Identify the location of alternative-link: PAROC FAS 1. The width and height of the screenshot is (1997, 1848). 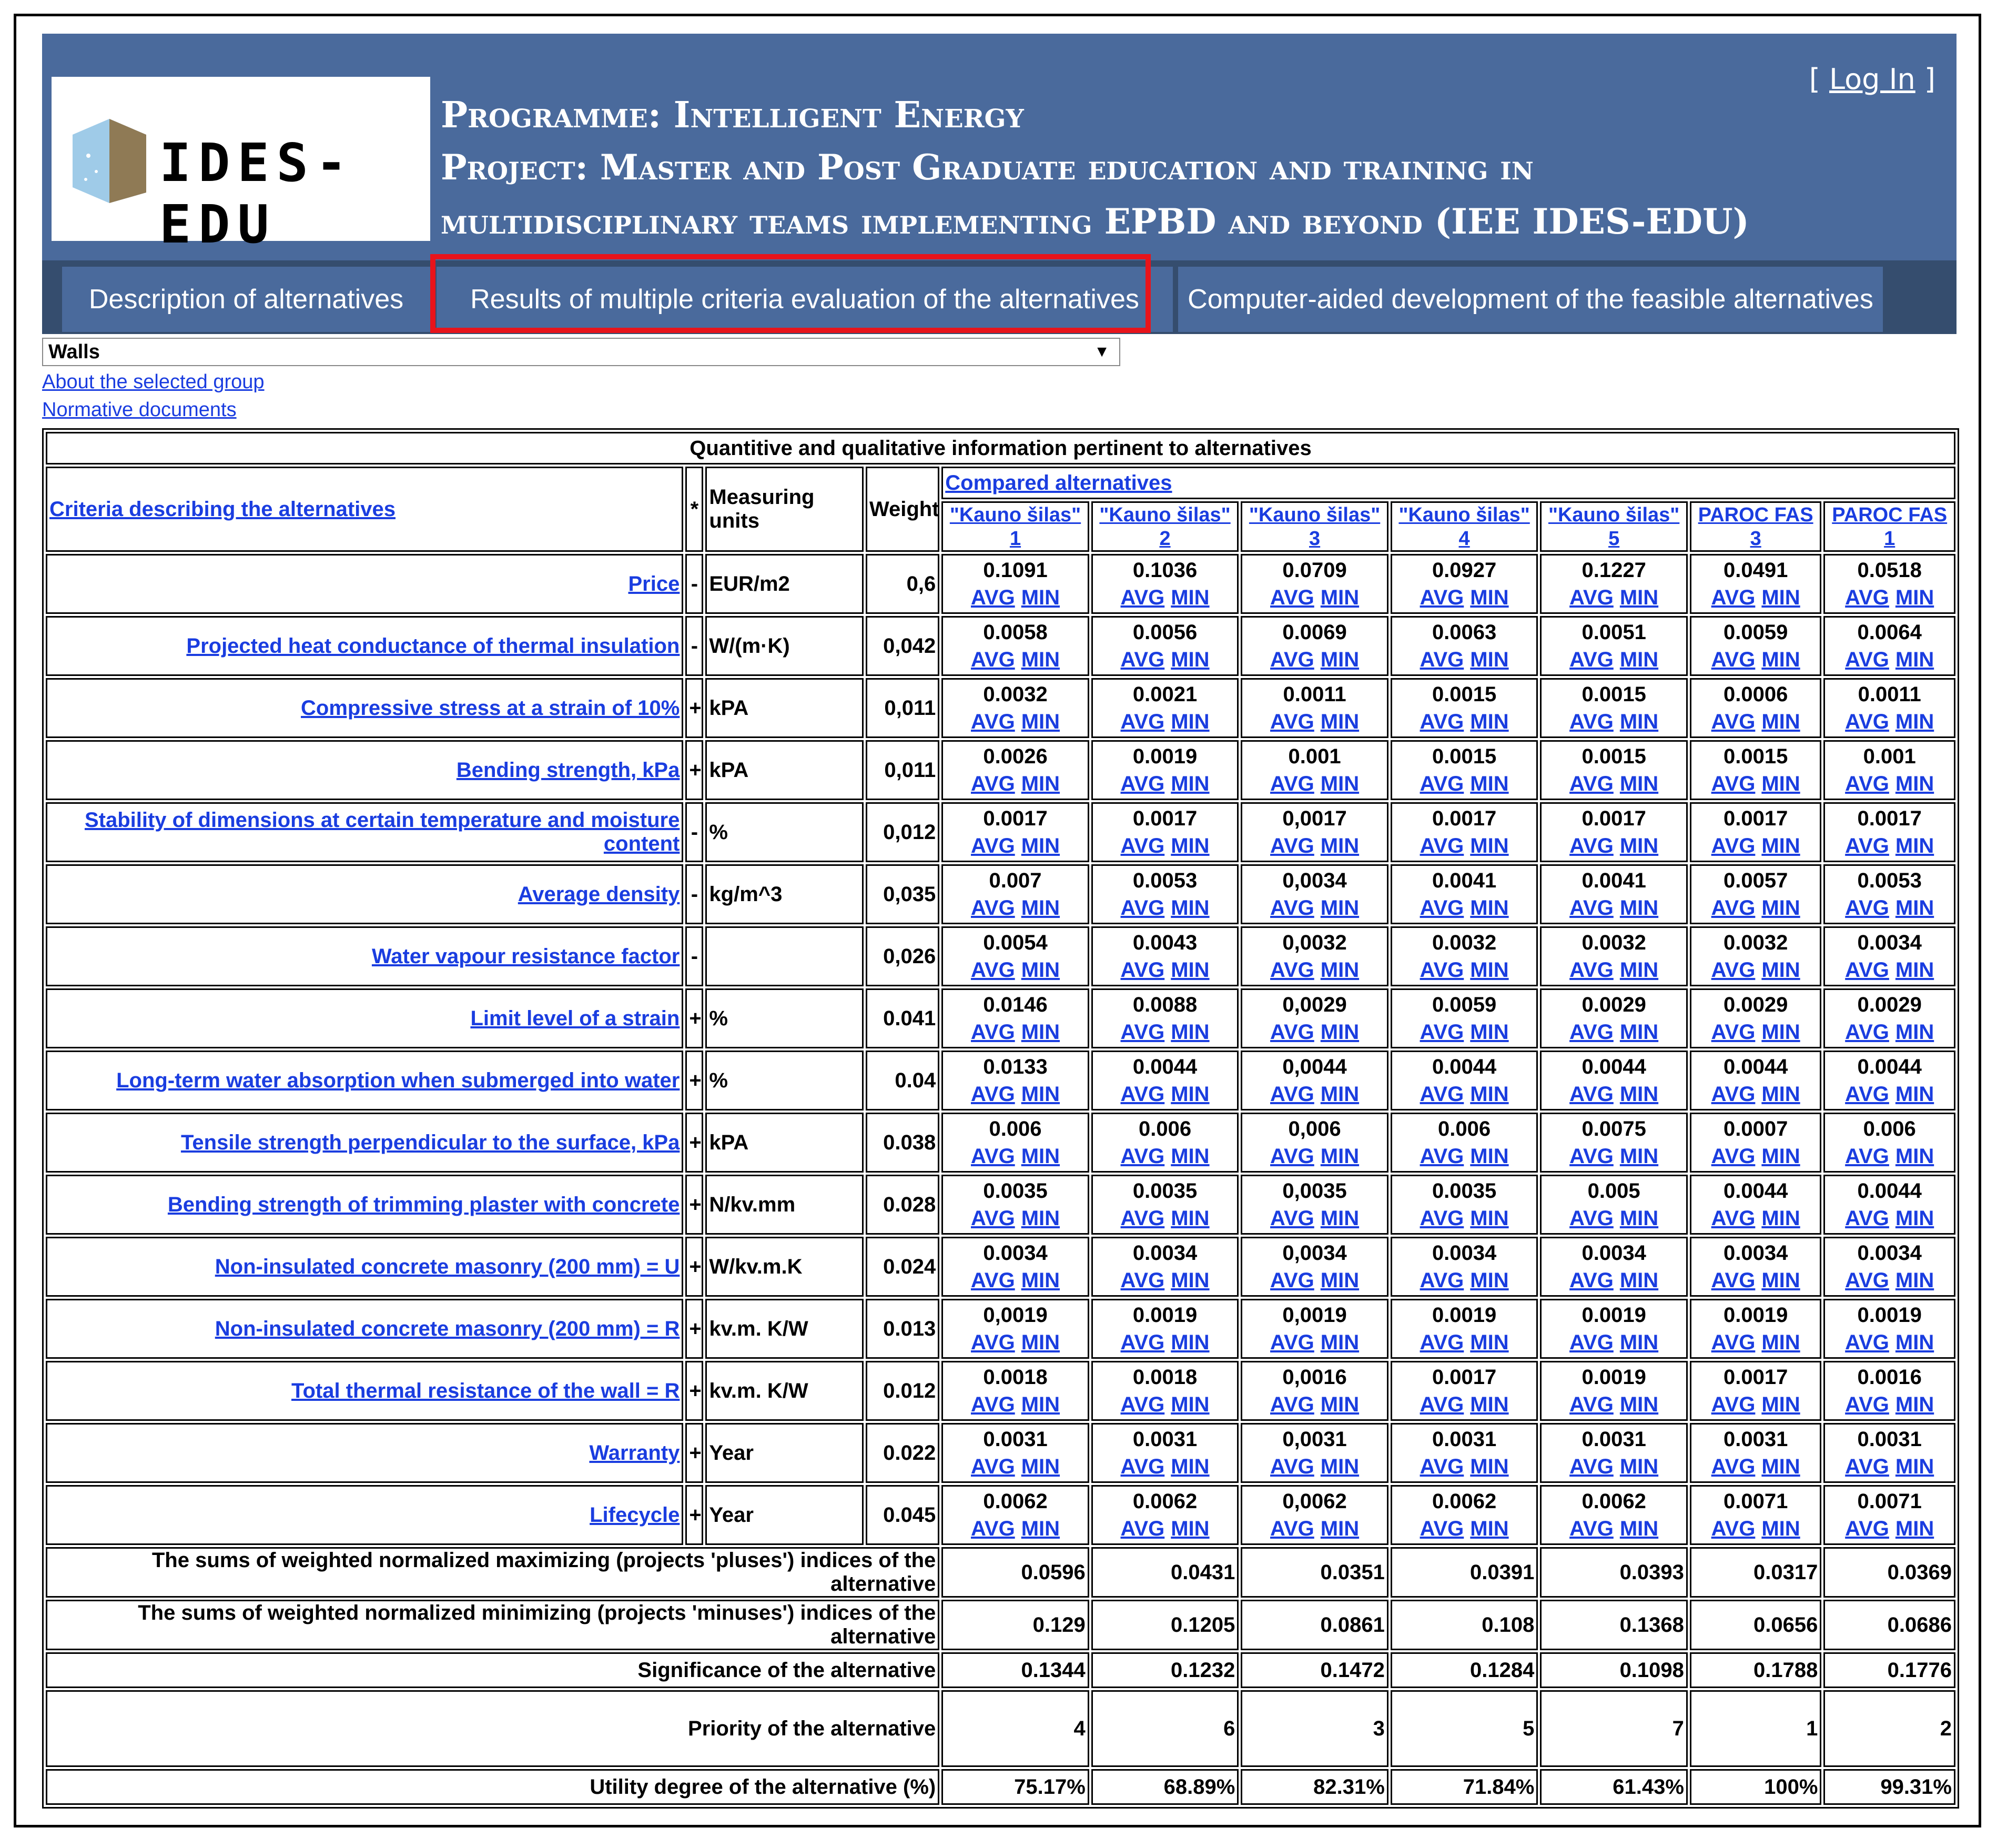
(1889, 527).